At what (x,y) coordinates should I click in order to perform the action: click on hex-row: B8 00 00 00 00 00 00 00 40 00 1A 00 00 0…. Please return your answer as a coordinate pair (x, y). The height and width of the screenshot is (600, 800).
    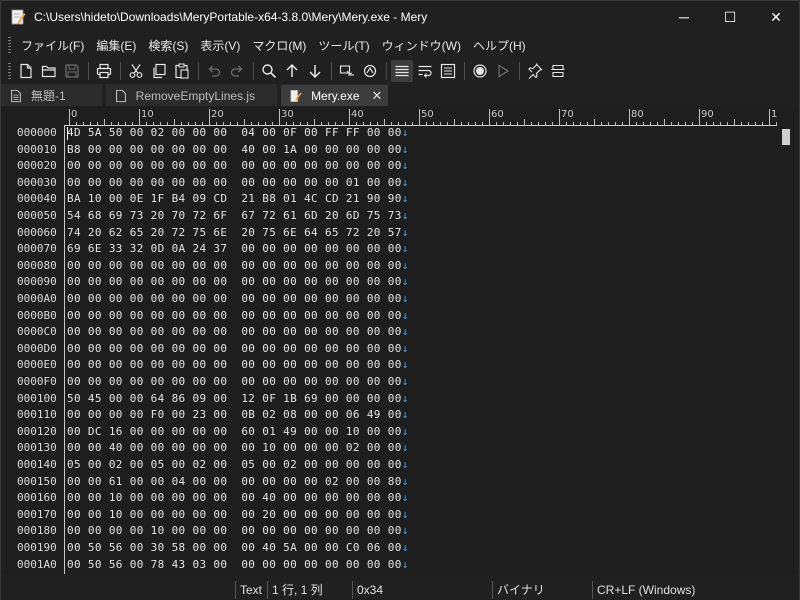
    Looking at the image, I should click on (238, 149).